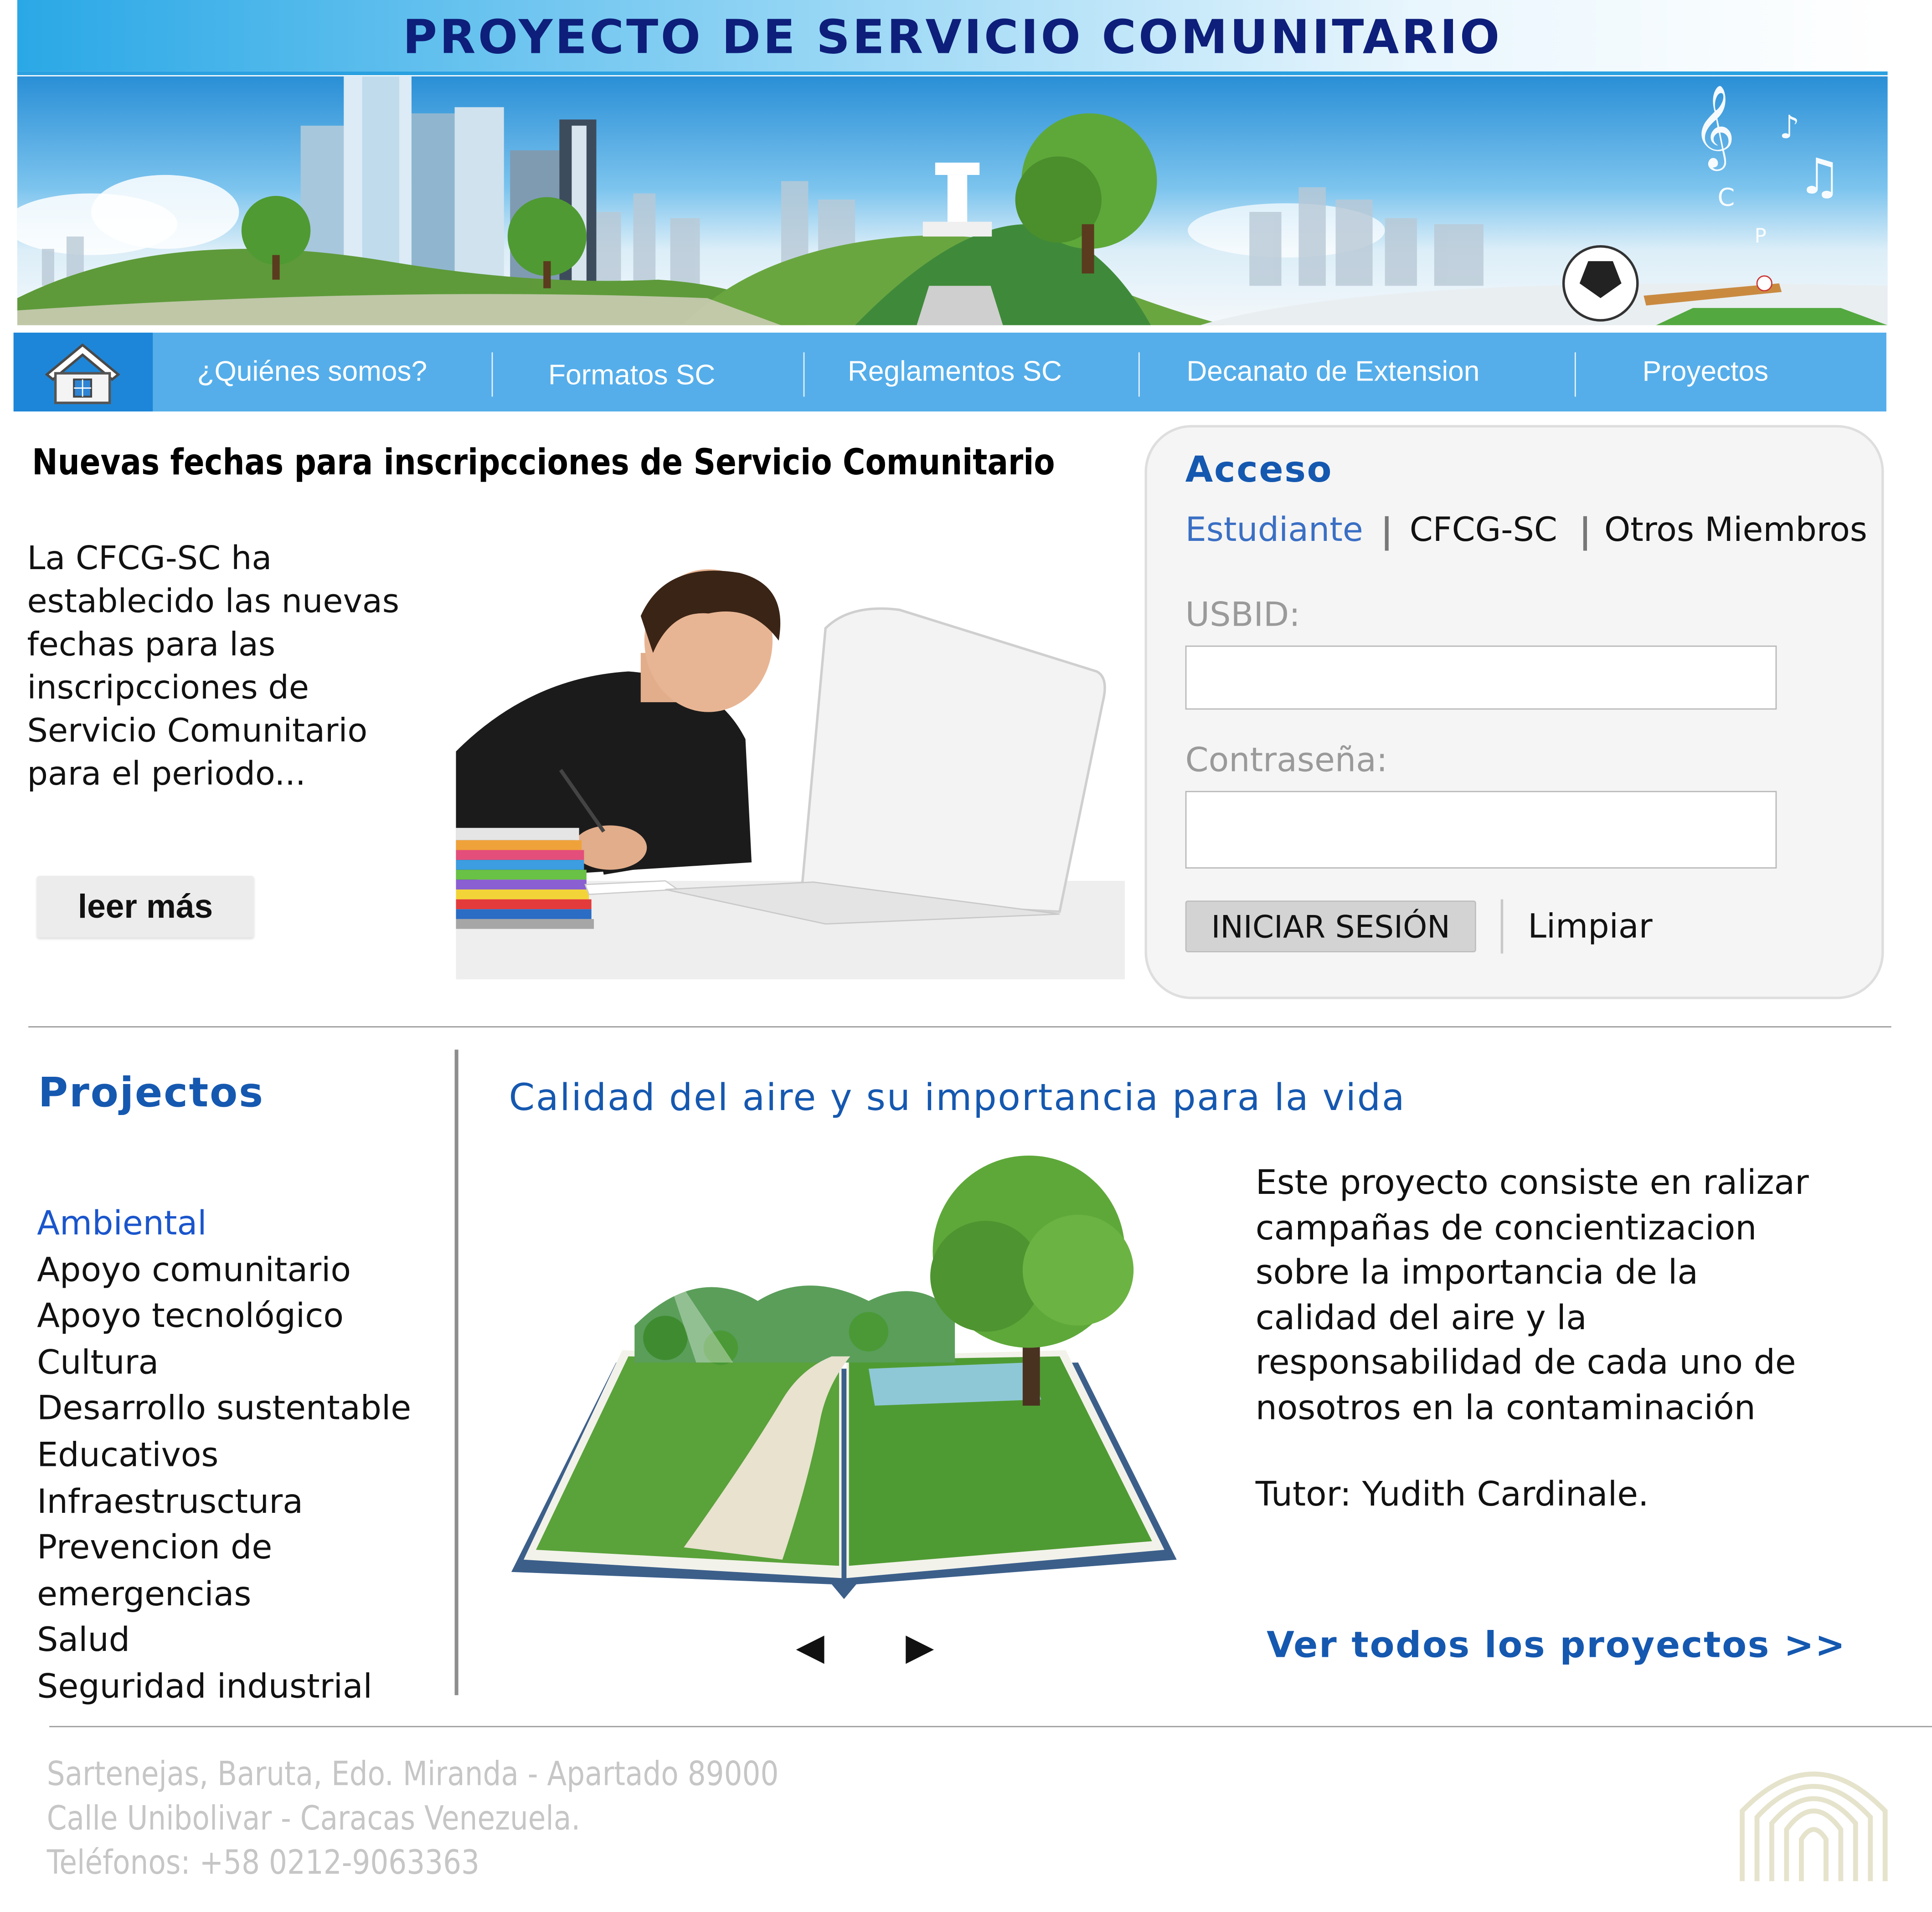 The width and height of the screenshot is (1932, 1912). What do you see at coordinates (1452, 1494) in the screenshot?
I see `project-tutor: Tutor: Yudith Cardinale.` at bounding box center [1452, 1494].